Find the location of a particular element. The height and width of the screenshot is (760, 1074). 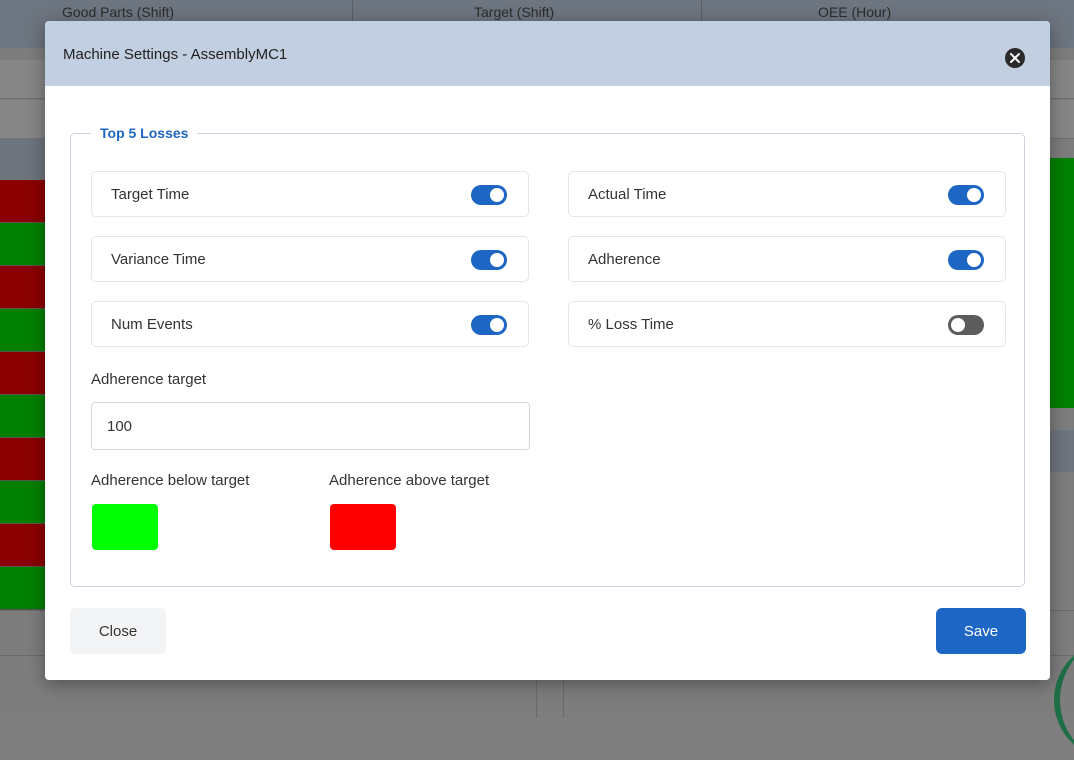

toggle-card-target-time: Target Time is located at coordinates (310, 194).